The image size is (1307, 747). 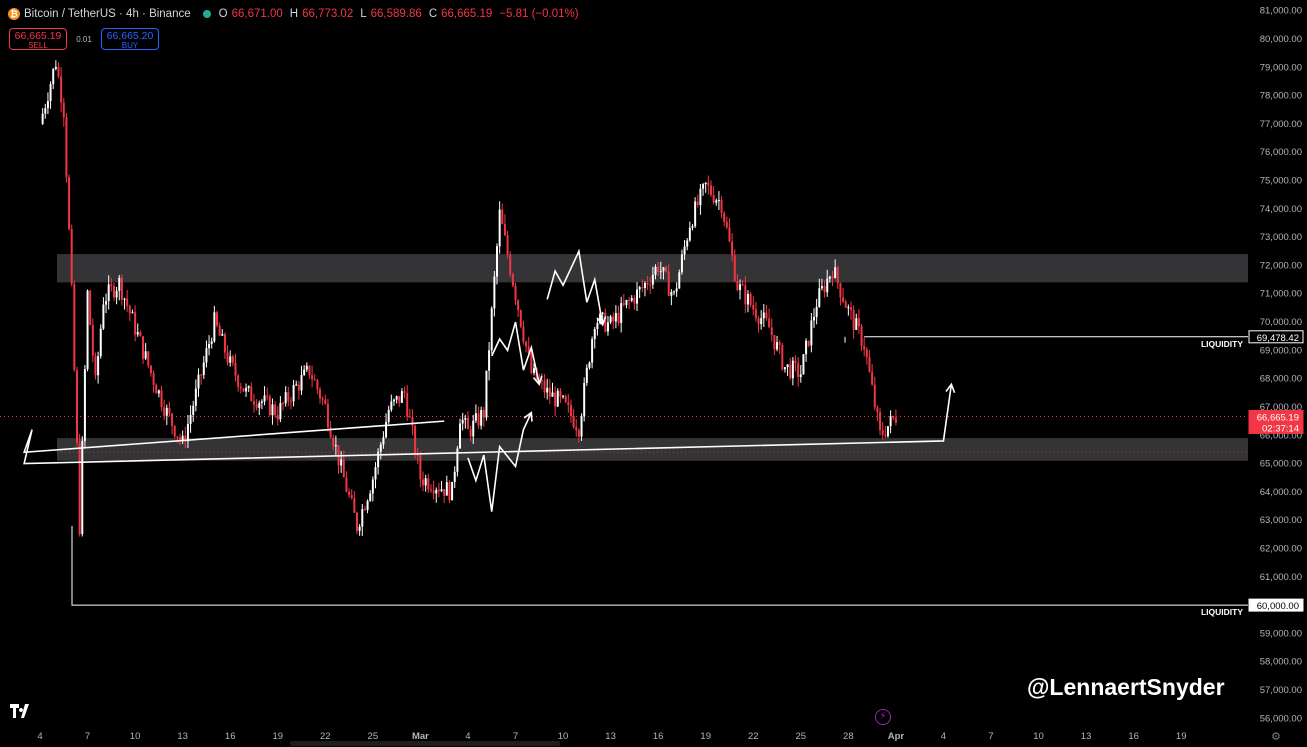 What do you see at coordinates (38, 39) in the screenshot?
I see `sell-button: 66,665.19 SELL` at bounding box center [38, 39].